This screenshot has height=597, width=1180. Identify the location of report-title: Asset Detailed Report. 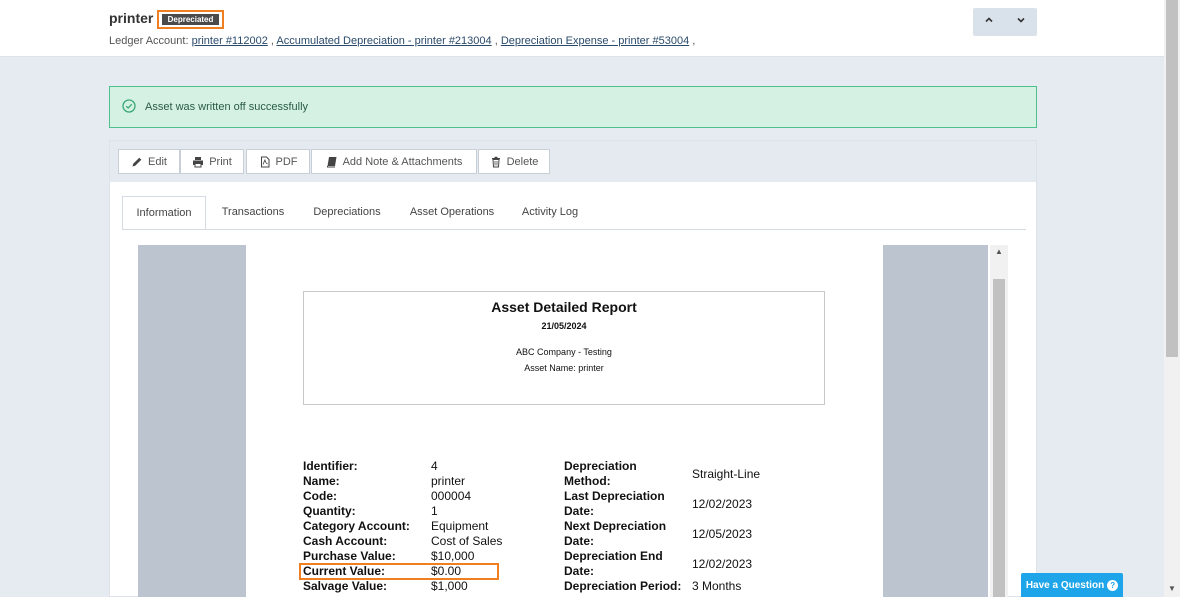
(564, 307).